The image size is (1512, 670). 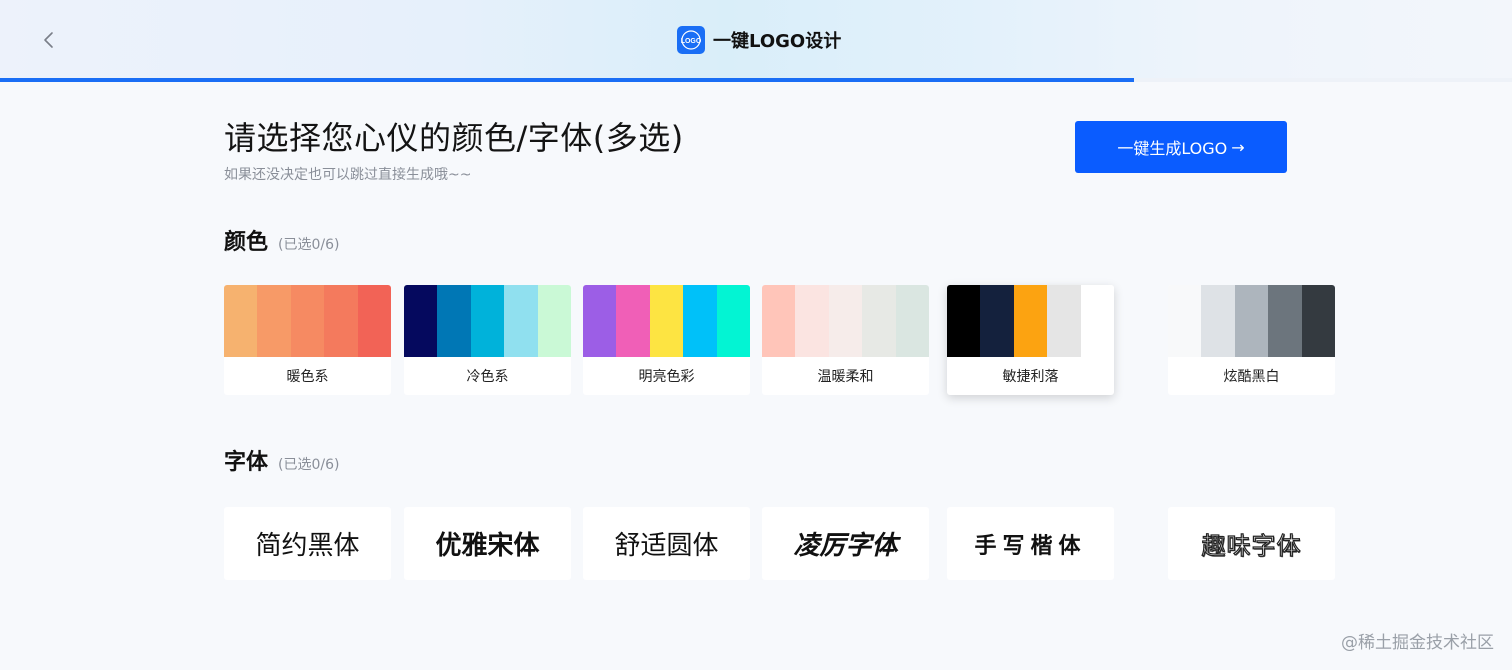 I want to click on color-card-label: 炫酷黑白, so click(x=1251, y=377).